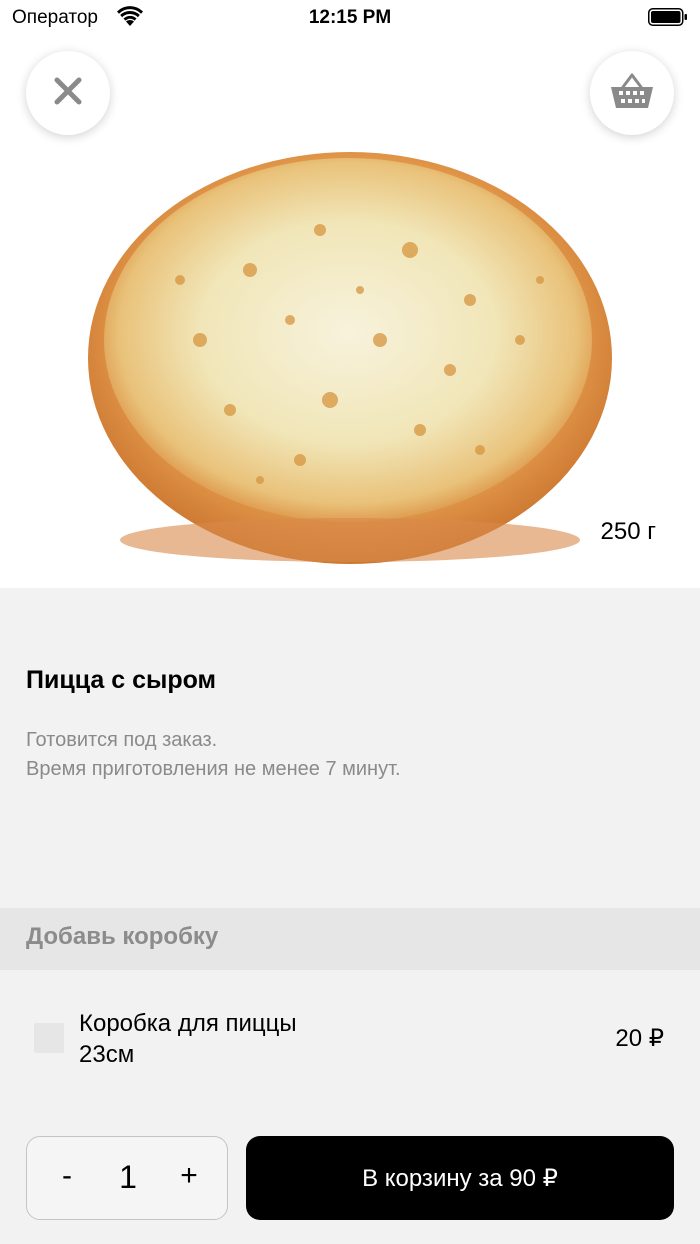 The height and width of the screenshot is (1244, 700). What do you see at coordinates (213, 769) in the screenshot?
I see `description-line: Время приготовления не менее 7 минут.` at bounding box center [213, 769].